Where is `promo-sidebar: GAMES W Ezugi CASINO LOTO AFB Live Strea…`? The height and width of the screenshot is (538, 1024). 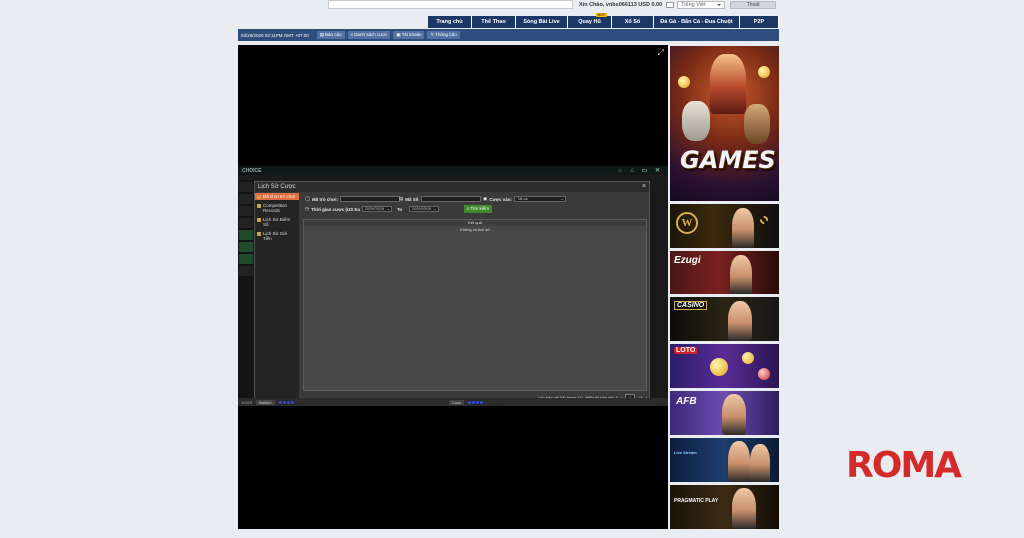
promo-sidebar: GAMES W Ezugi CASINO LOTO AFB Live Strea… is located at coordinates (724, 287).